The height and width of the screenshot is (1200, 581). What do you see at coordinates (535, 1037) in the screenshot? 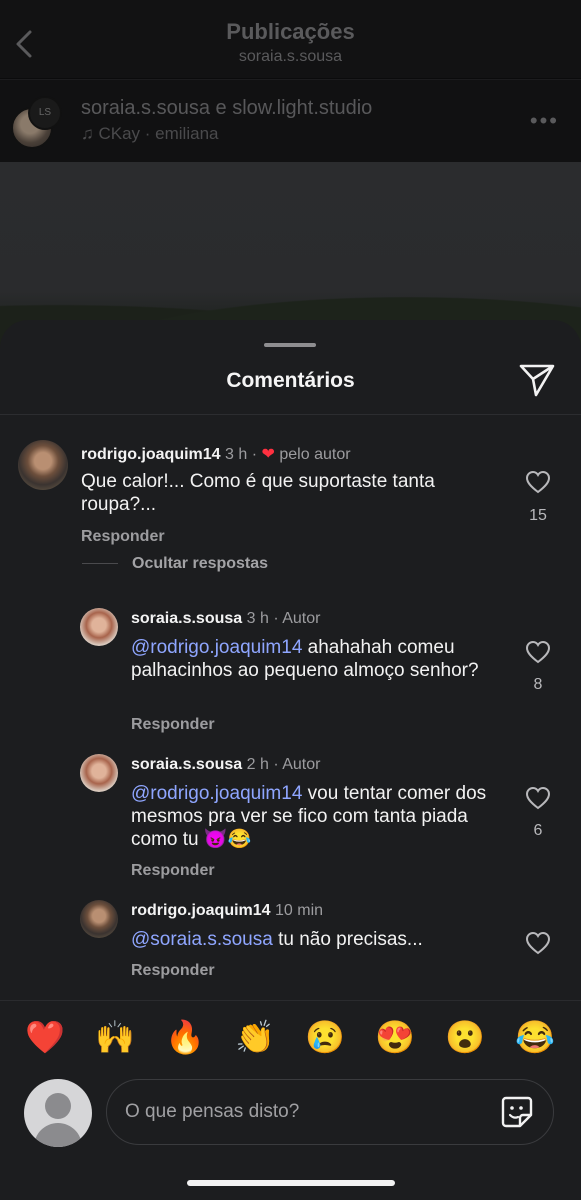
I see `emoji-laughing: 😂` at bounding box center [535, 1037].